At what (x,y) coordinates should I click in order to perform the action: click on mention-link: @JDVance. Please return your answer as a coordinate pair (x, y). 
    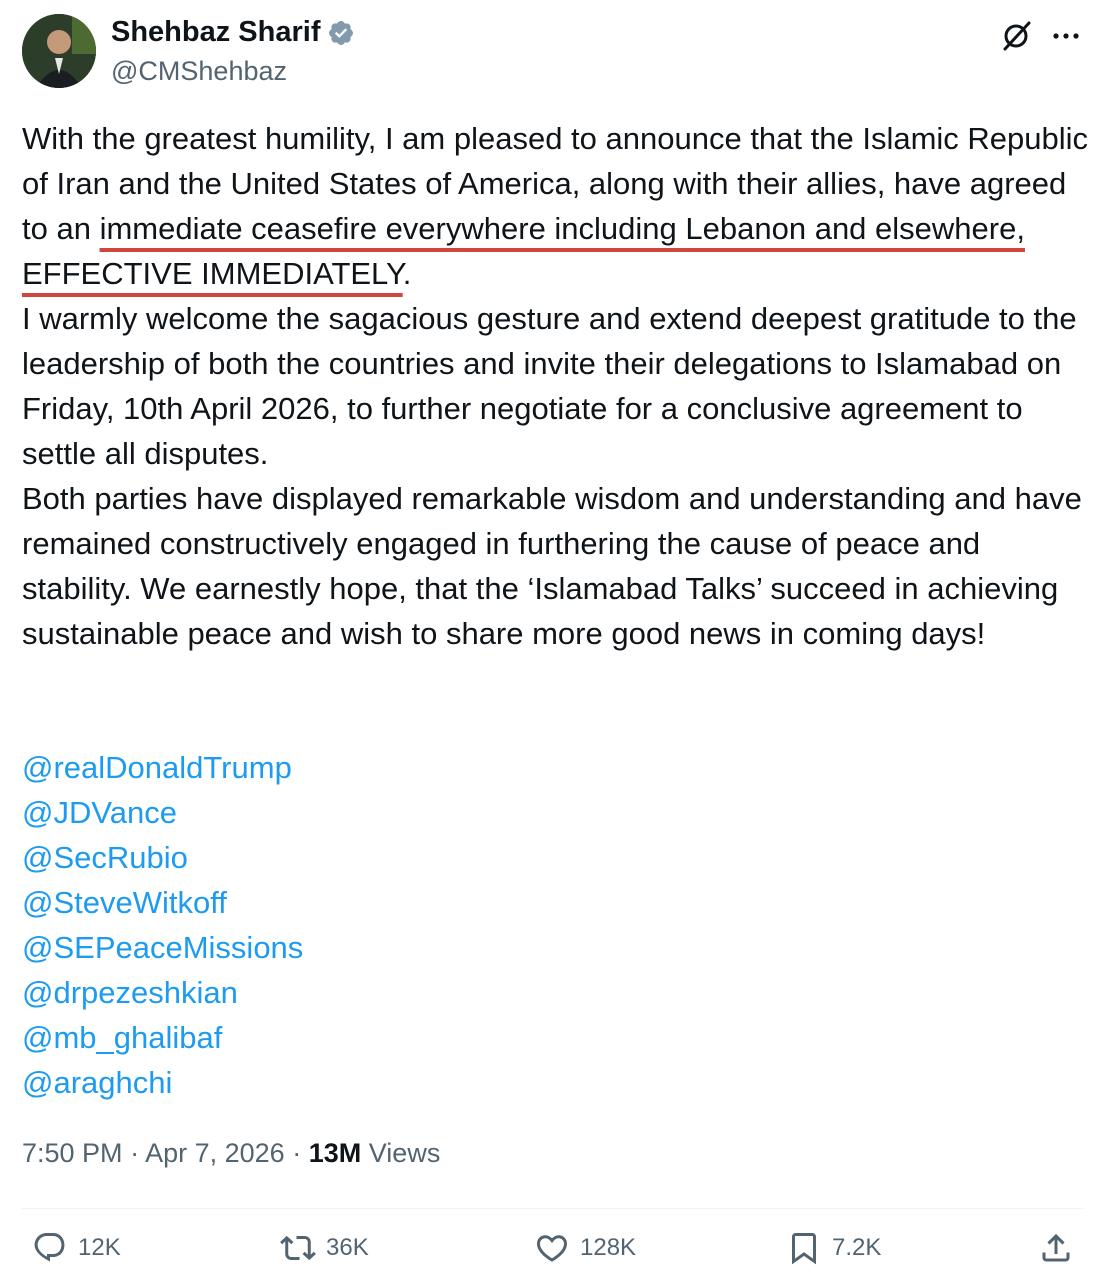
    Looking at the image, I should click on (162, 812).